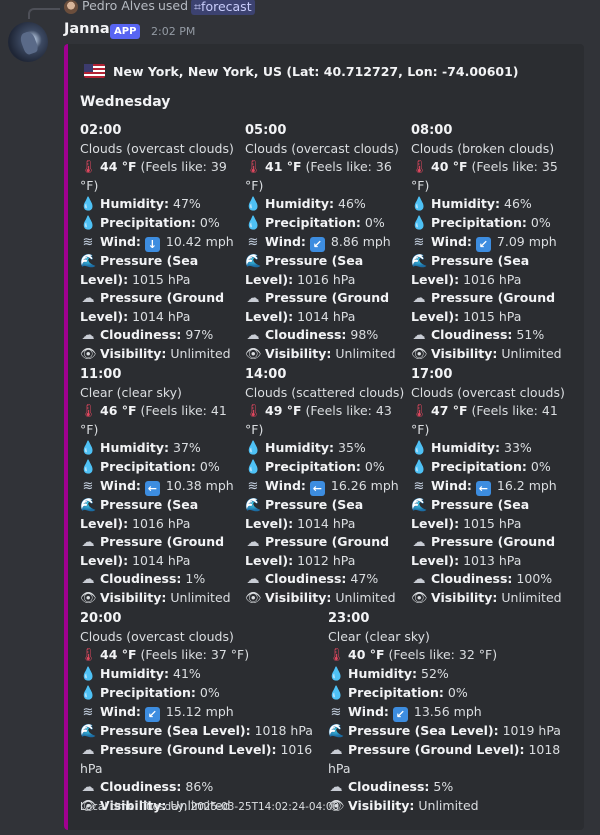  What do you see at coordinates (28, 42) in the screenshot?
I see `avatar` at bounding box center [28, 42].